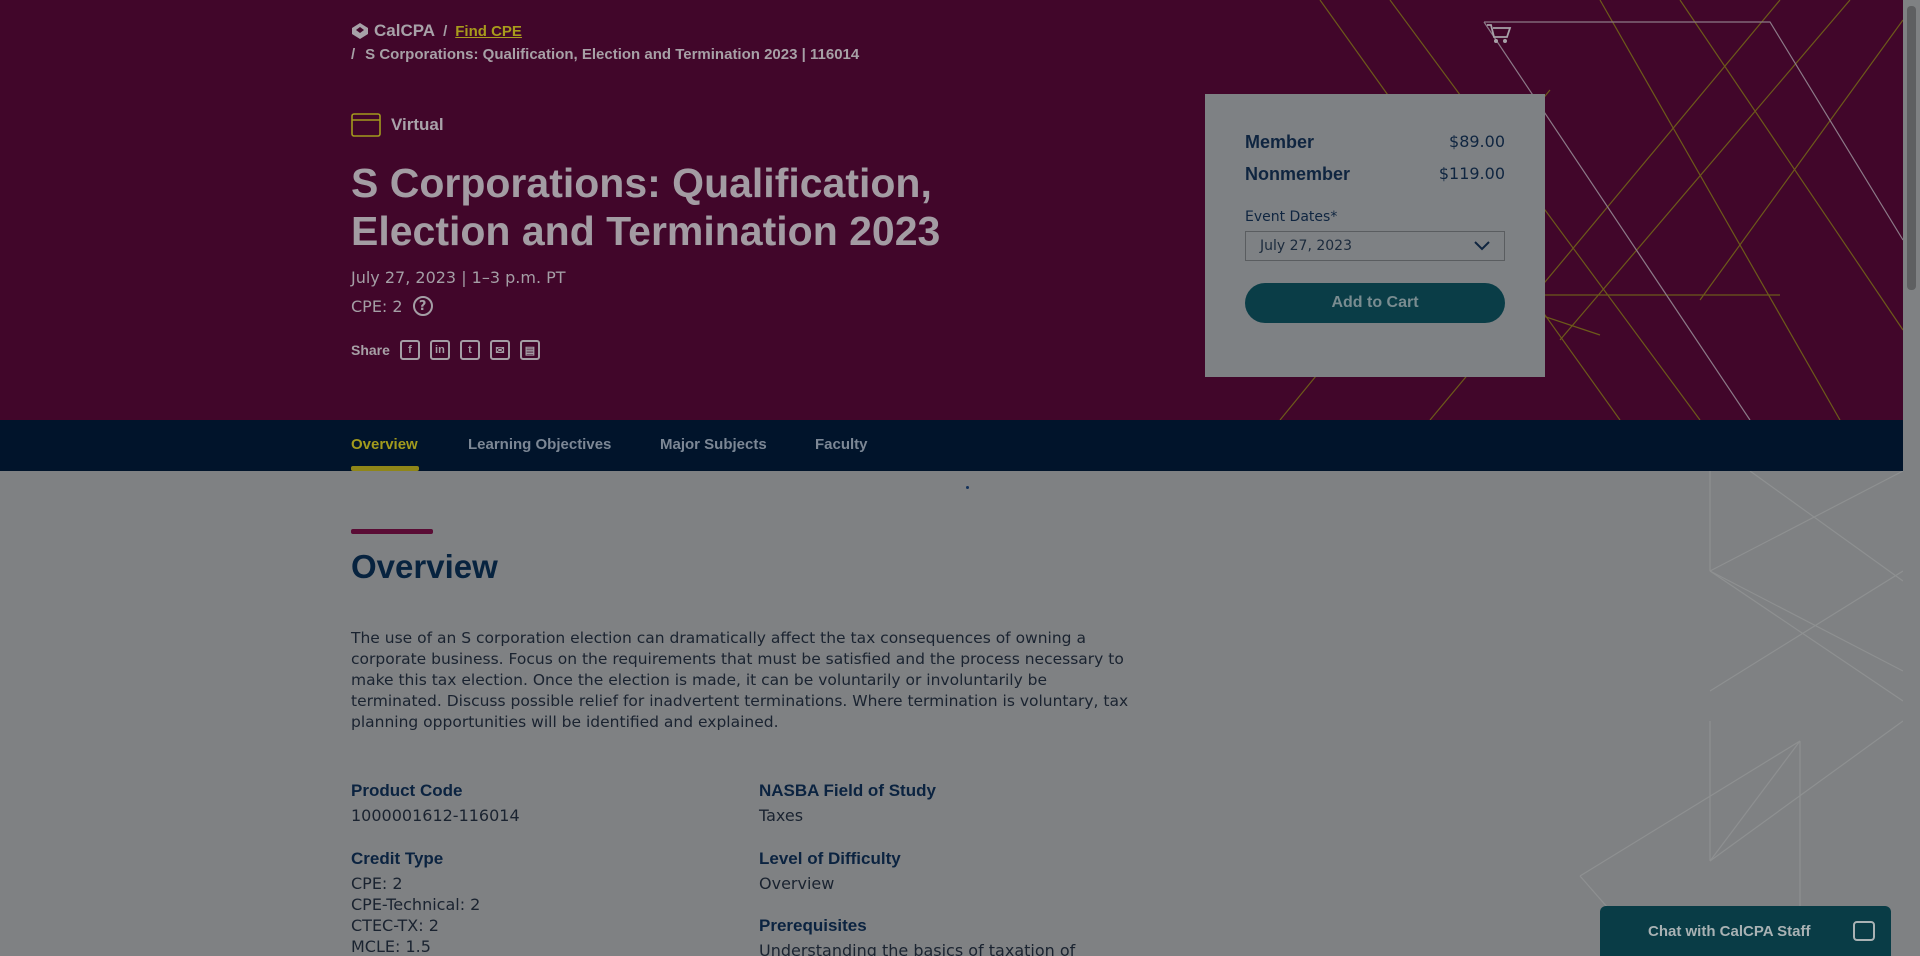 The height and width of the screenshot is (956, 1920). Describe the element at coordinates (1375, 303) in the screenshot. I see `add-to-cart-button: Add to Cart` at that location.